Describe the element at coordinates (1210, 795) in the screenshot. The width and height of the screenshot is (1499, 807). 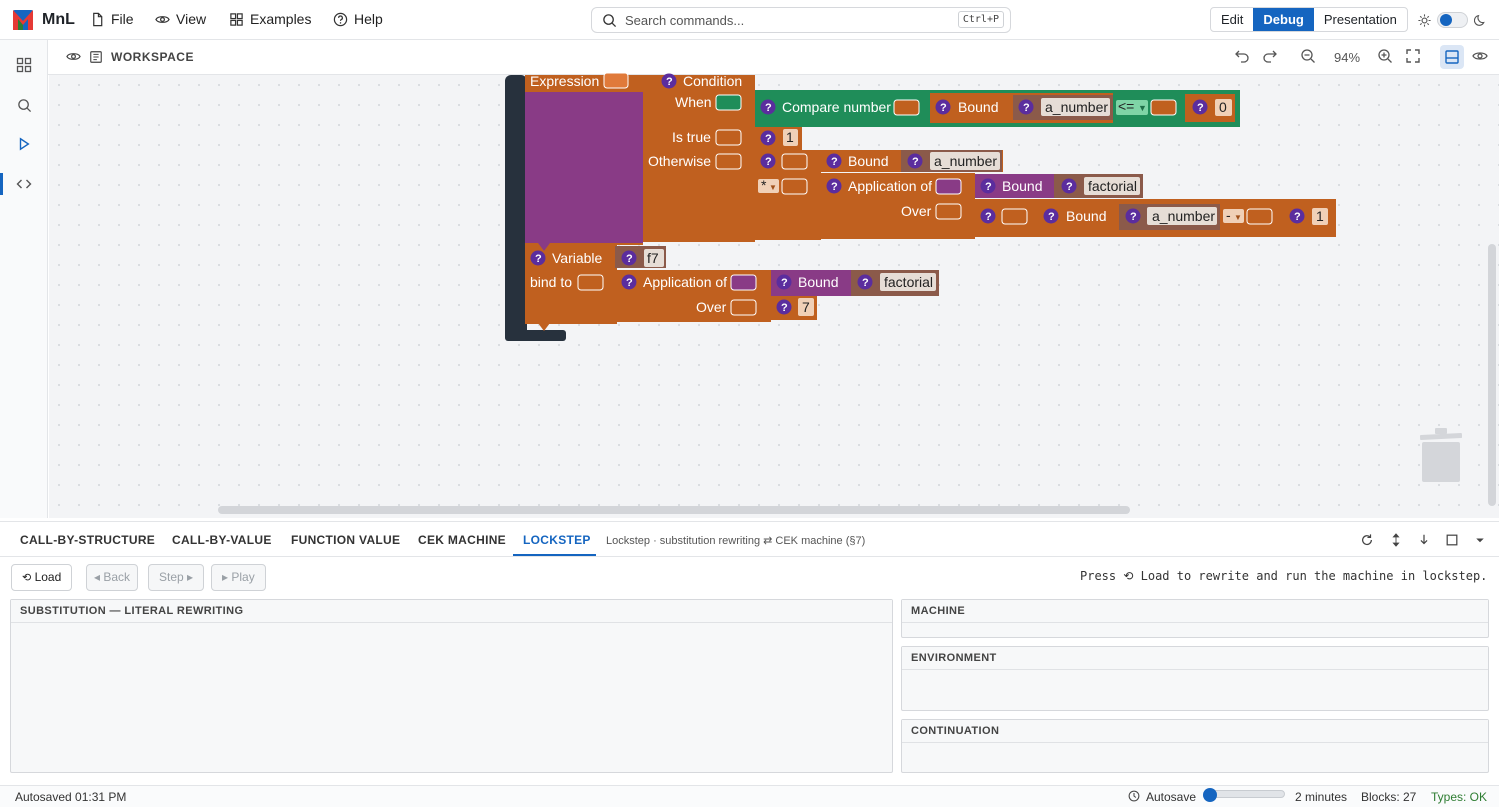
I see `slider-thumb` at that location.